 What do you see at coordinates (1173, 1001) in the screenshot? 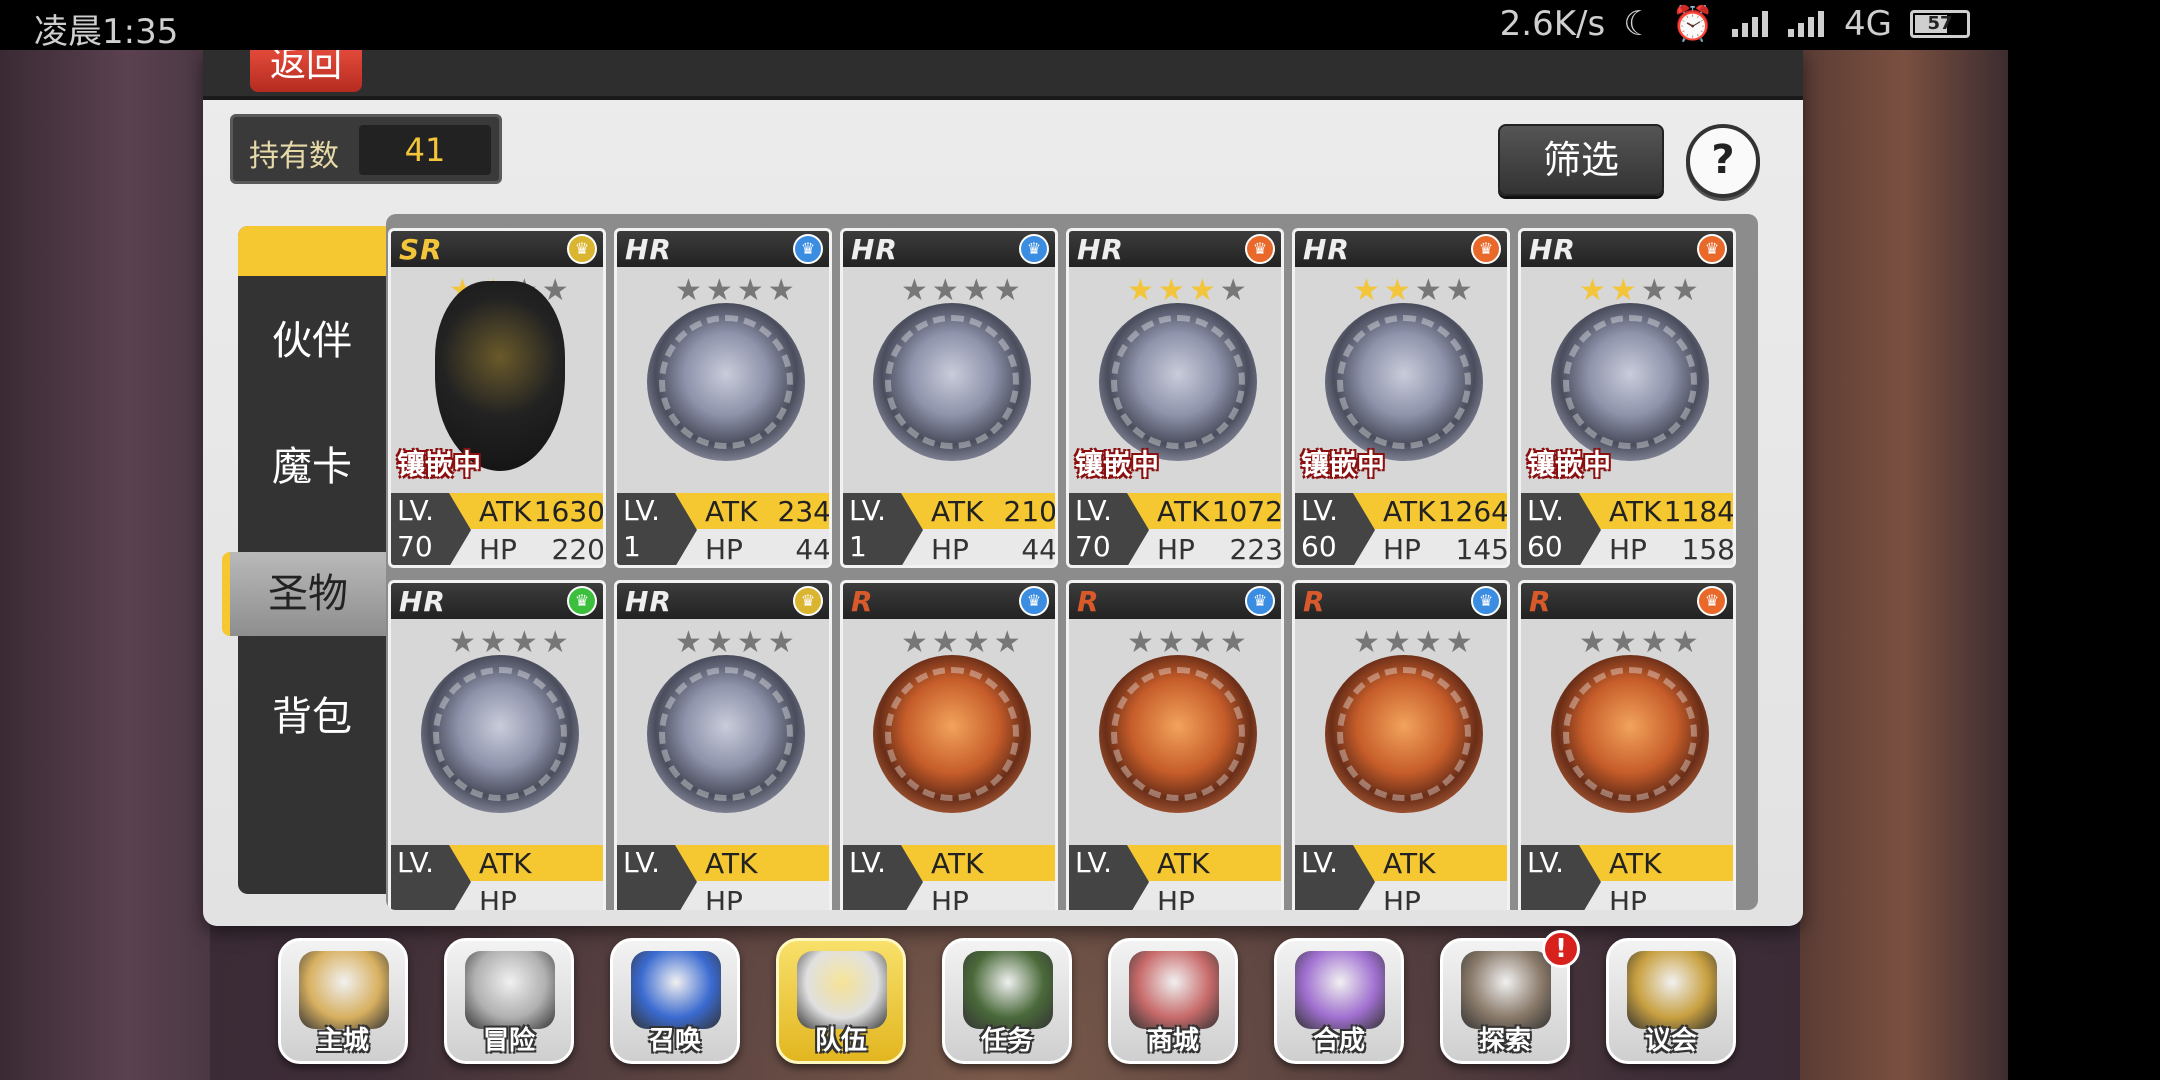
I see `nav-item: 商城` at bounding box center [1173, 1001].